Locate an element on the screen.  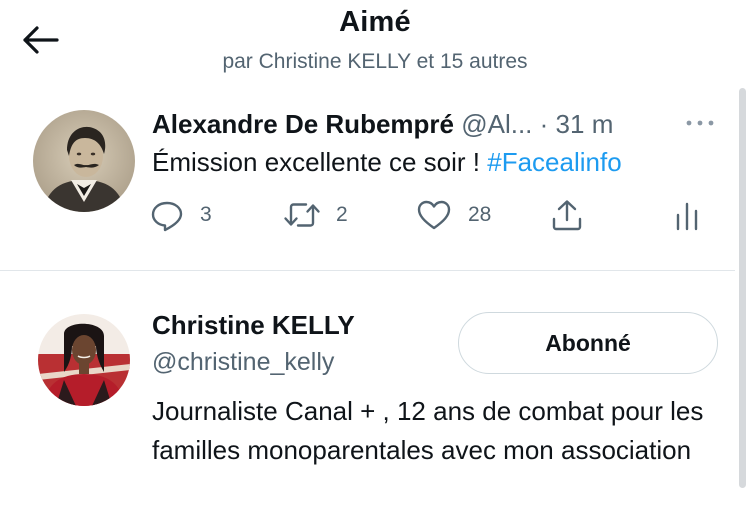
user-name: Christine KELLY is located at coordinates (253, 325).